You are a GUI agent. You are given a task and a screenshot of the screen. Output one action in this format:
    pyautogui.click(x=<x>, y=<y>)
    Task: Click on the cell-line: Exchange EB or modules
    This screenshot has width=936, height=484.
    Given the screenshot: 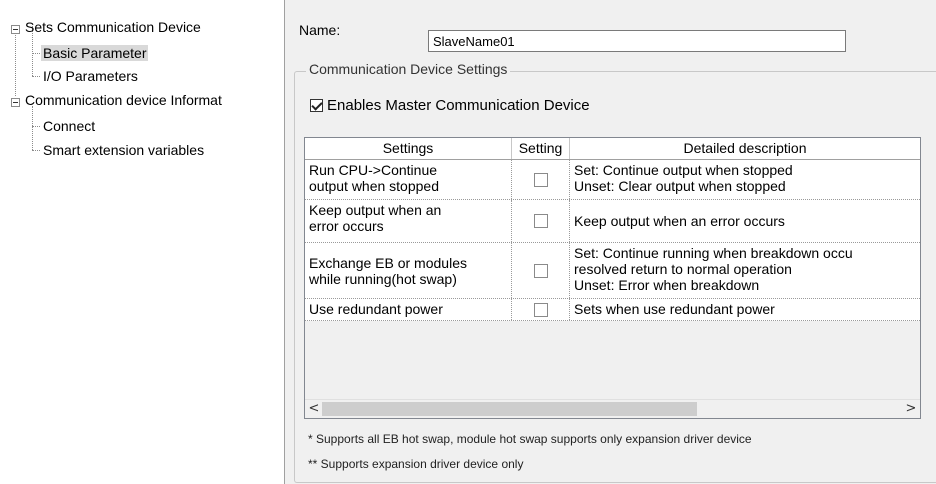 What is the action you would take?
    pyautogui.click(x=388, y=262)
    